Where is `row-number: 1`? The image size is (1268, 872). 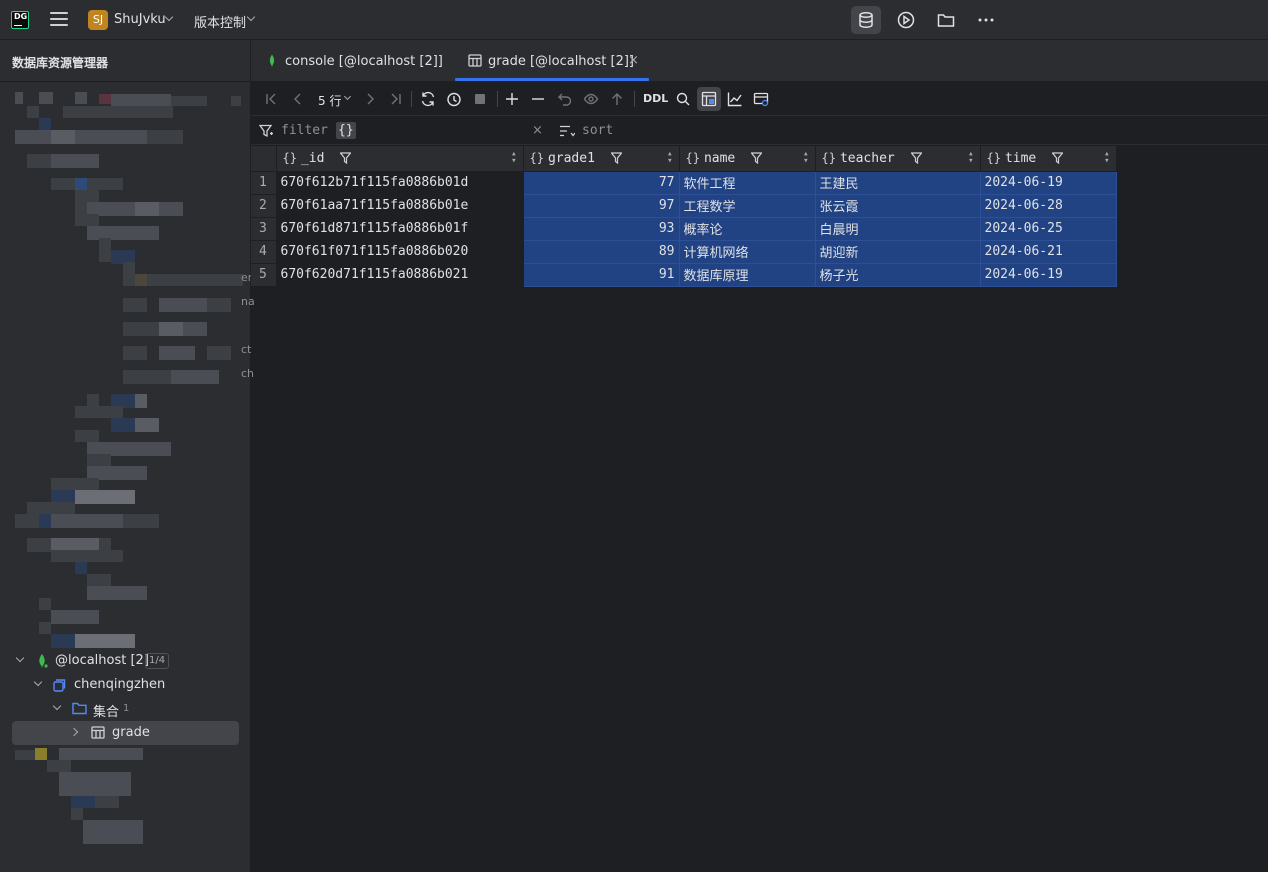
row-number: 1 is located at coordinates (264, 183).